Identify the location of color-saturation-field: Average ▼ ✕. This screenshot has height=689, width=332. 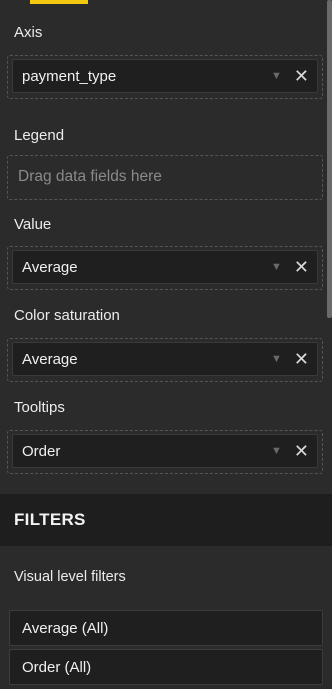
(165, 359).